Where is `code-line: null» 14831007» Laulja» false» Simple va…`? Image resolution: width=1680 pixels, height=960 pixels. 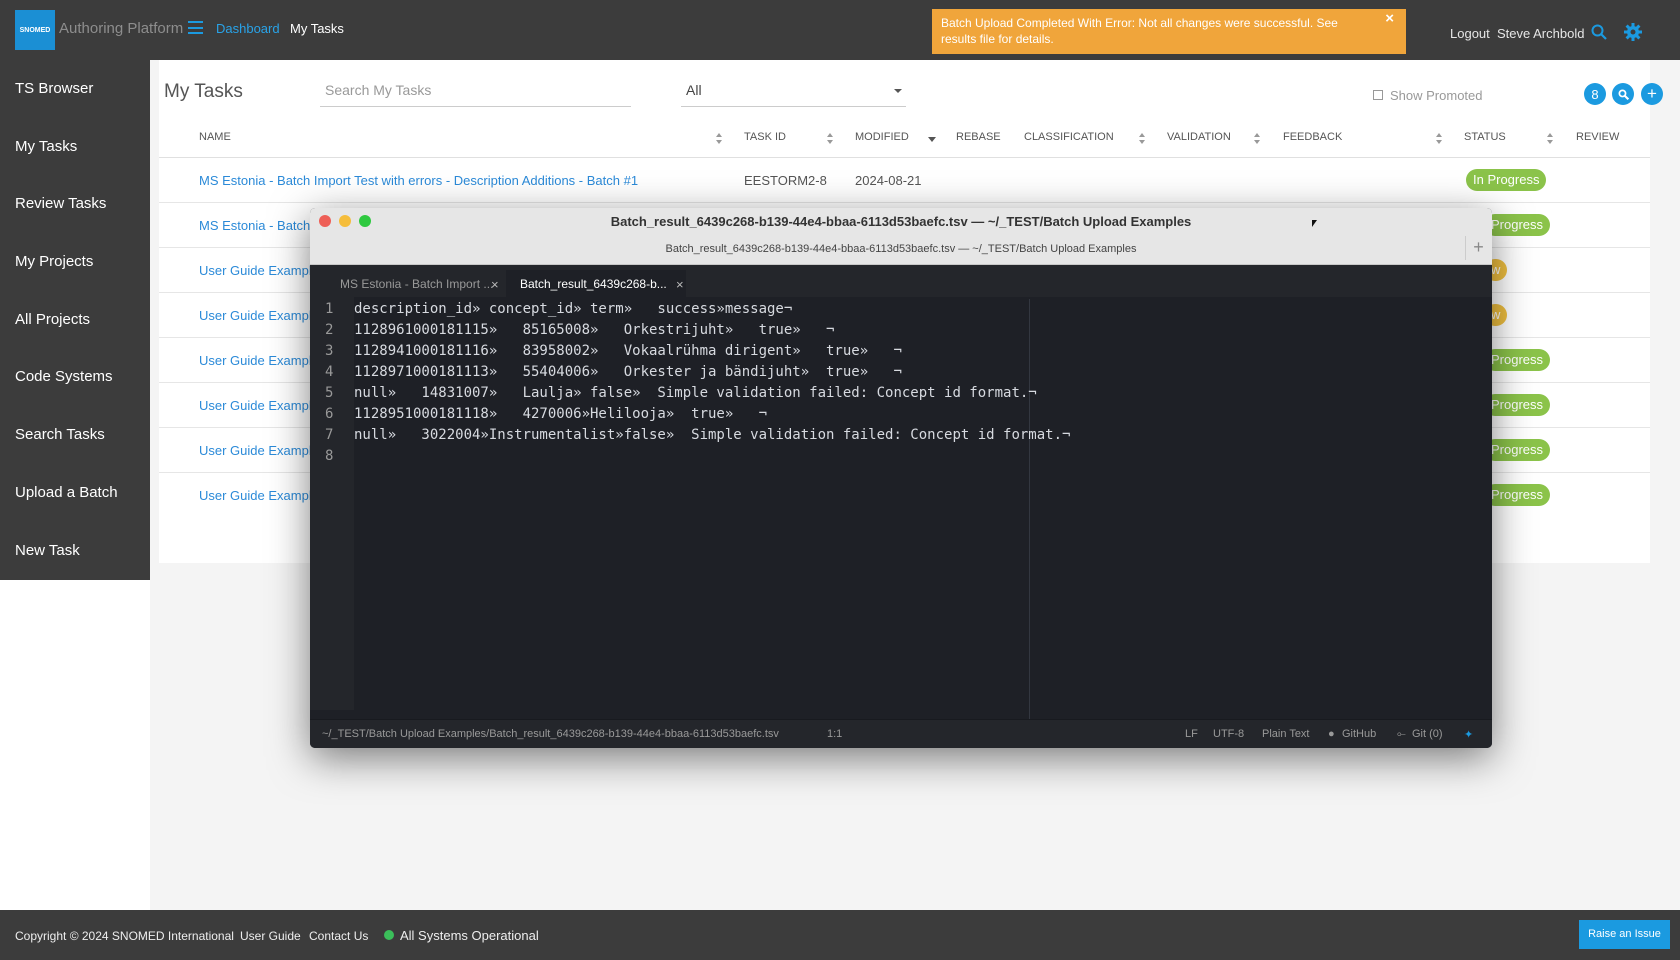 code-line: null» 14831007» Laulja» false» Simple va… is located at coordinates (695, 393).